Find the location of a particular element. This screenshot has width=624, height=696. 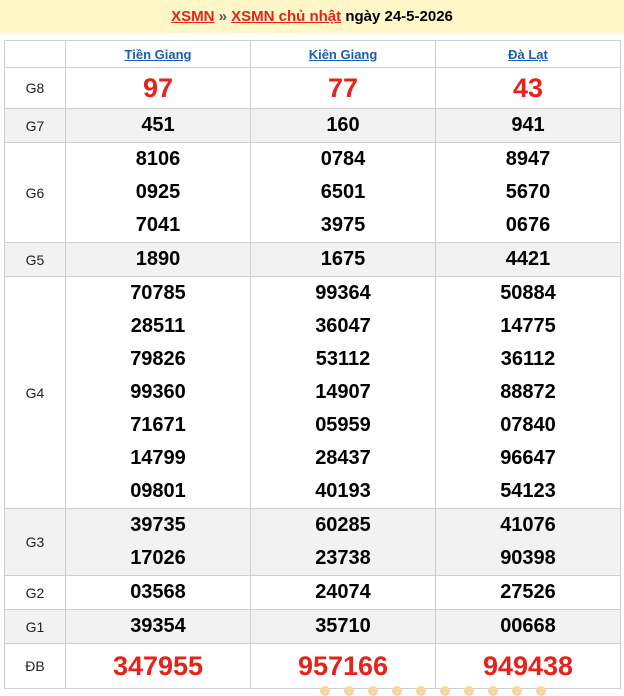

winning-number: 160 is located at coordinates (343, 125).